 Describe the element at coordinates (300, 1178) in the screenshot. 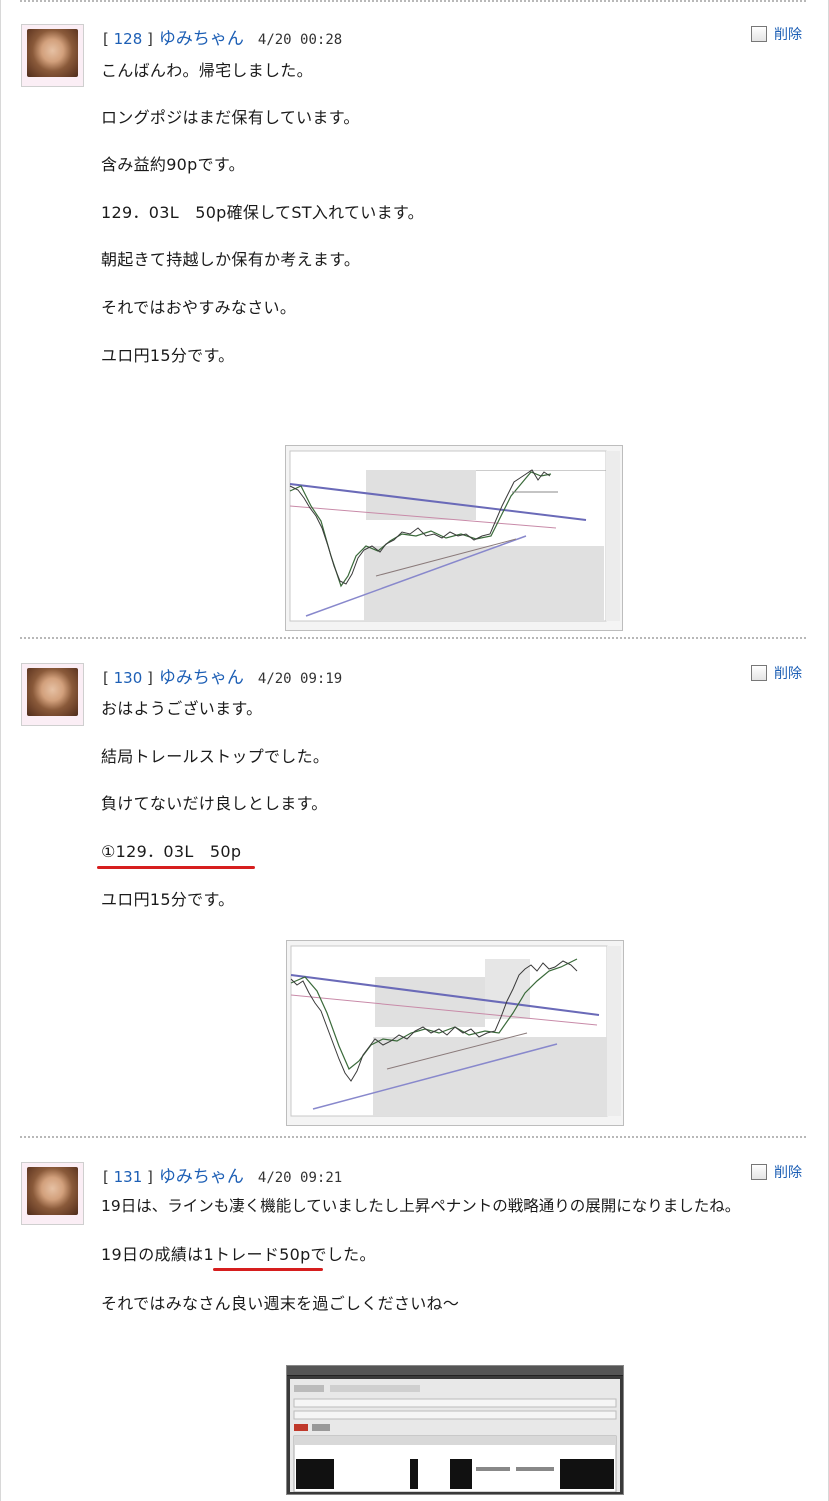

I see `post-date: 4/20 09:21` at that location.